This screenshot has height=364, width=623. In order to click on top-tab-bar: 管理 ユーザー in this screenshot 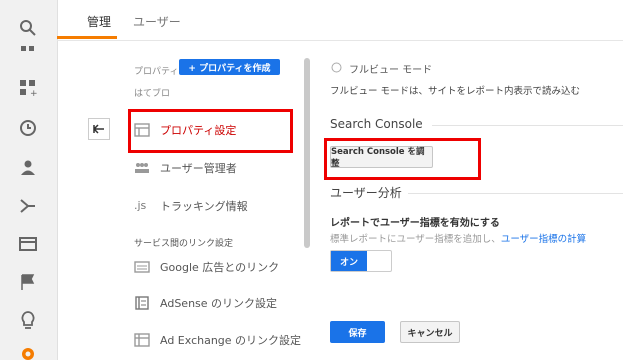, I will do `click(340, 20)`.